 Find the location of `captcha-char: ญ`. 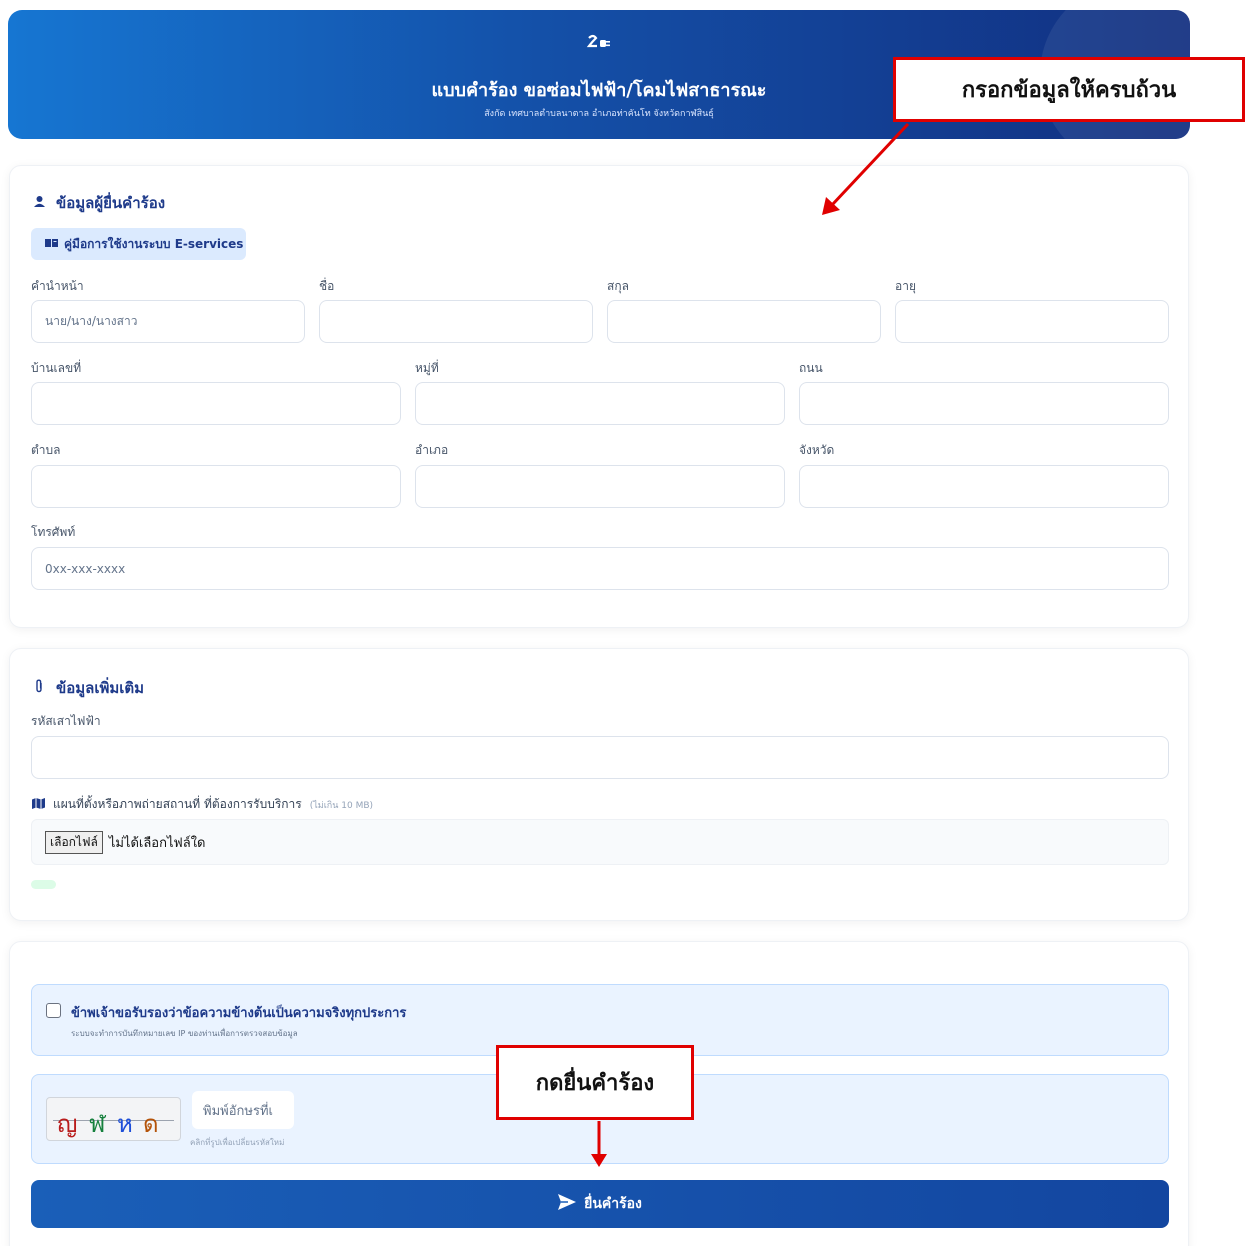

captcha-char: ญ is located at coordinates (67, 1124).